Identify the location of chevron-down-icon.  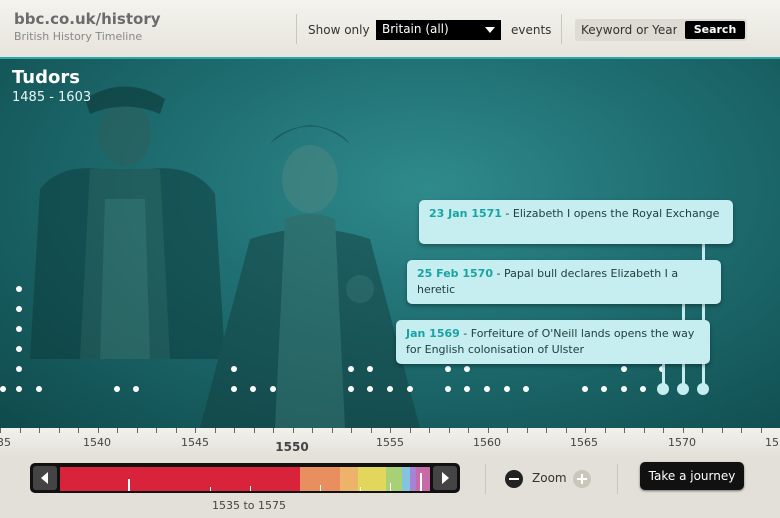
(490, 30).